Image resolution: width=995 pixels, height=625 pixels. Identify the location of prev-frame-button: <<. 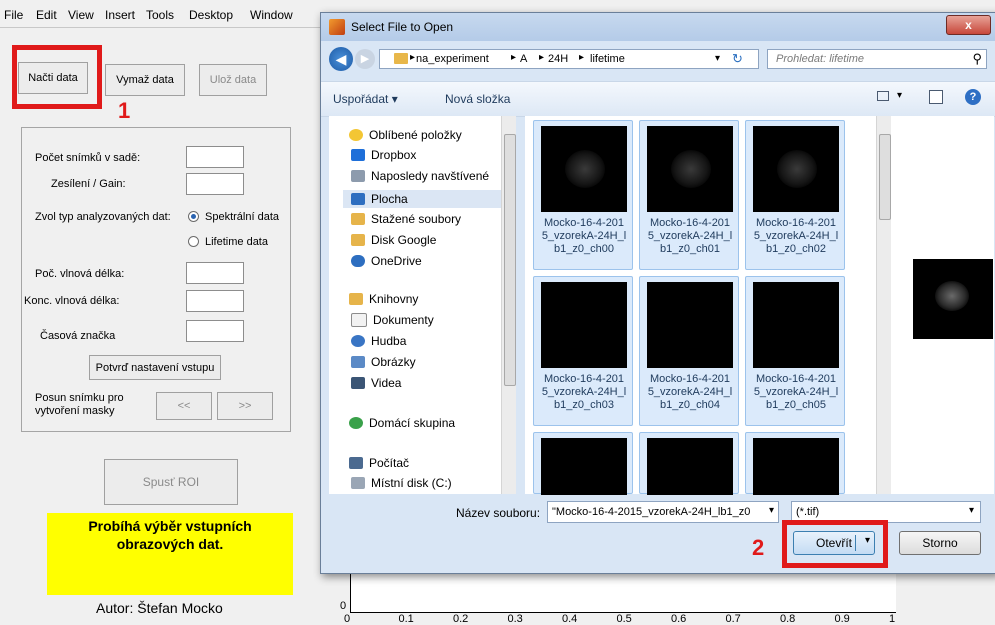
(184, 406).